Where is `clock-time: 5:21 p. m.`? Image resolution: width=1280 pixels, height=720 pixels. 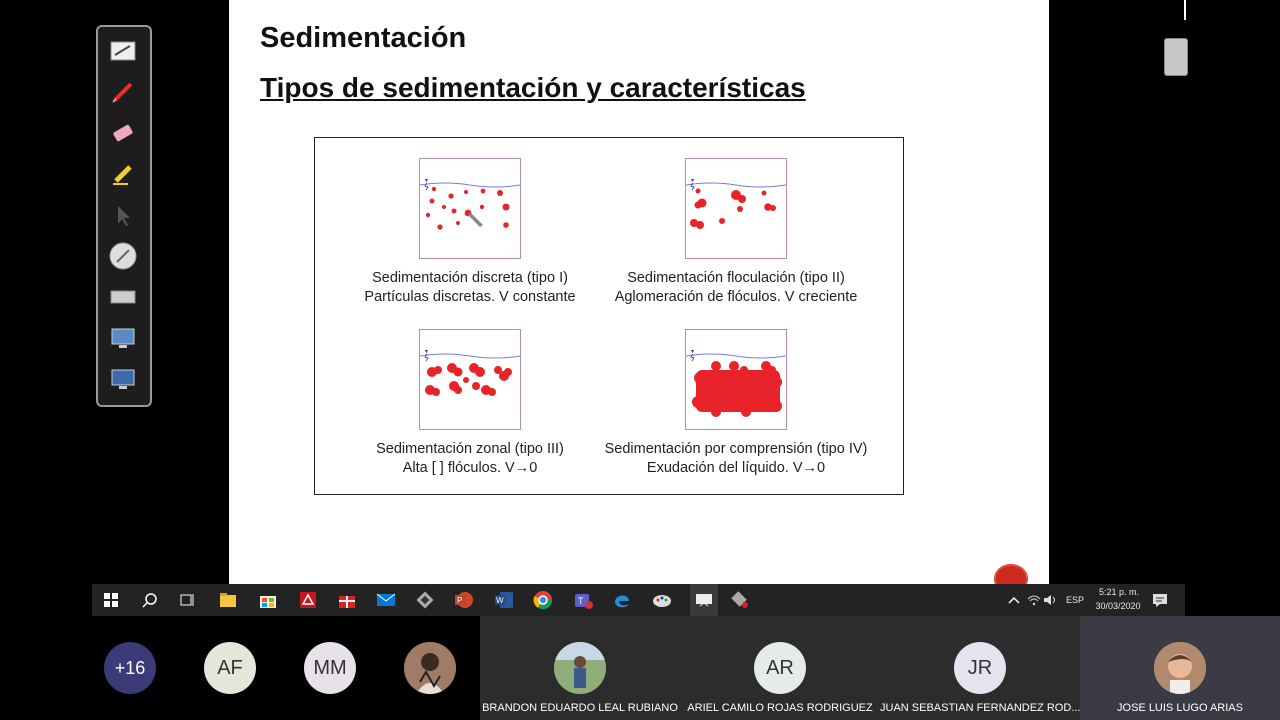 clock-time: 5:21 p. m. is located at coordinates (1119, 592).